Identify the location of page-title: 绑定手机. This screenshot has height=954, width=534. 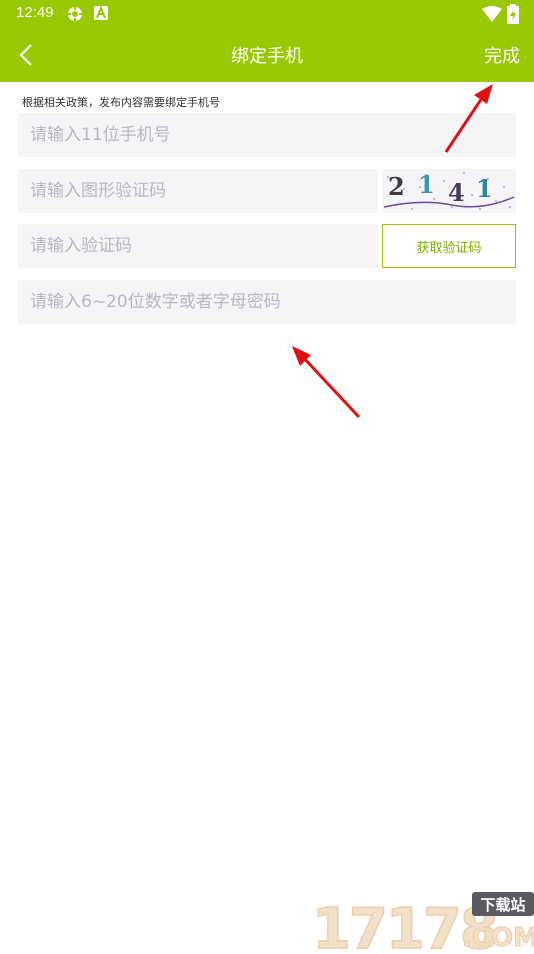
(267, 56).